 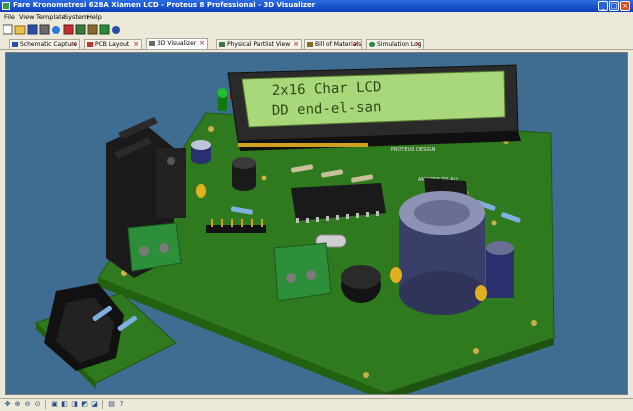 I want to click on menu-help: Help, so click(x=94, y=17).